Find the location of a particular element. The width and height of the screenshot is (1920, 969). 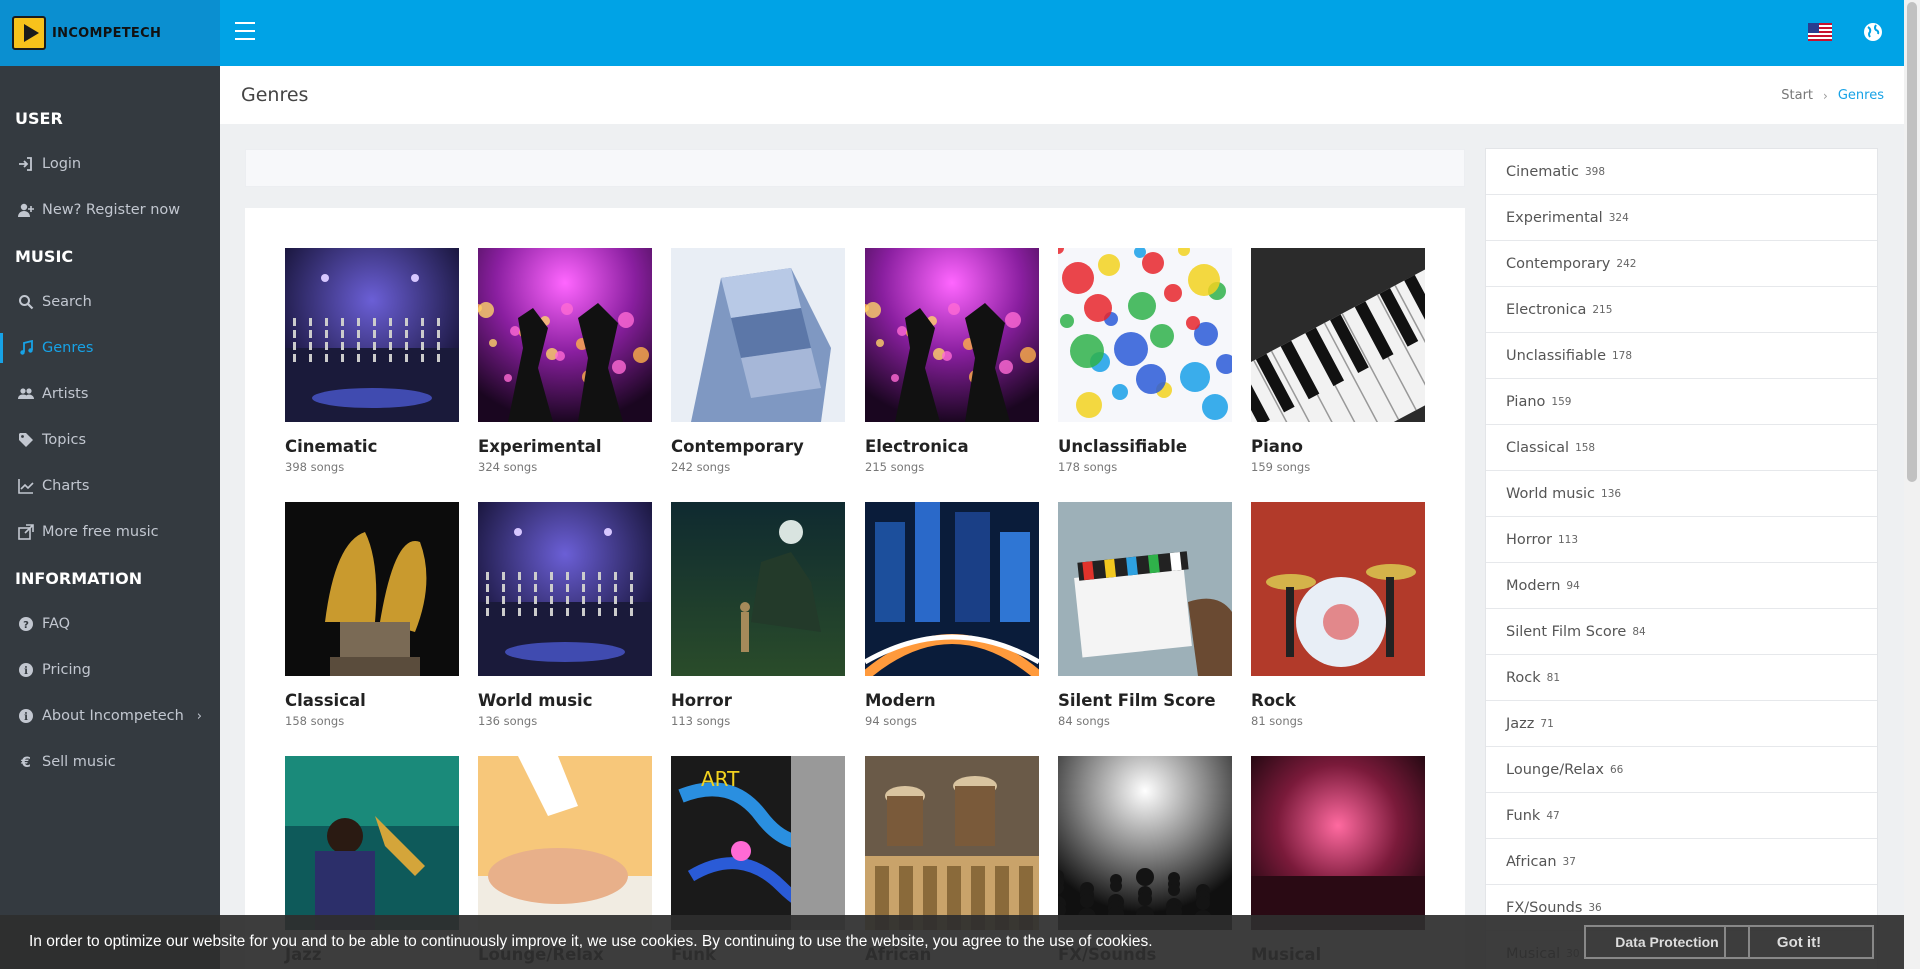

genre-song-count: 113 songs is located at coordinates (701, 721).